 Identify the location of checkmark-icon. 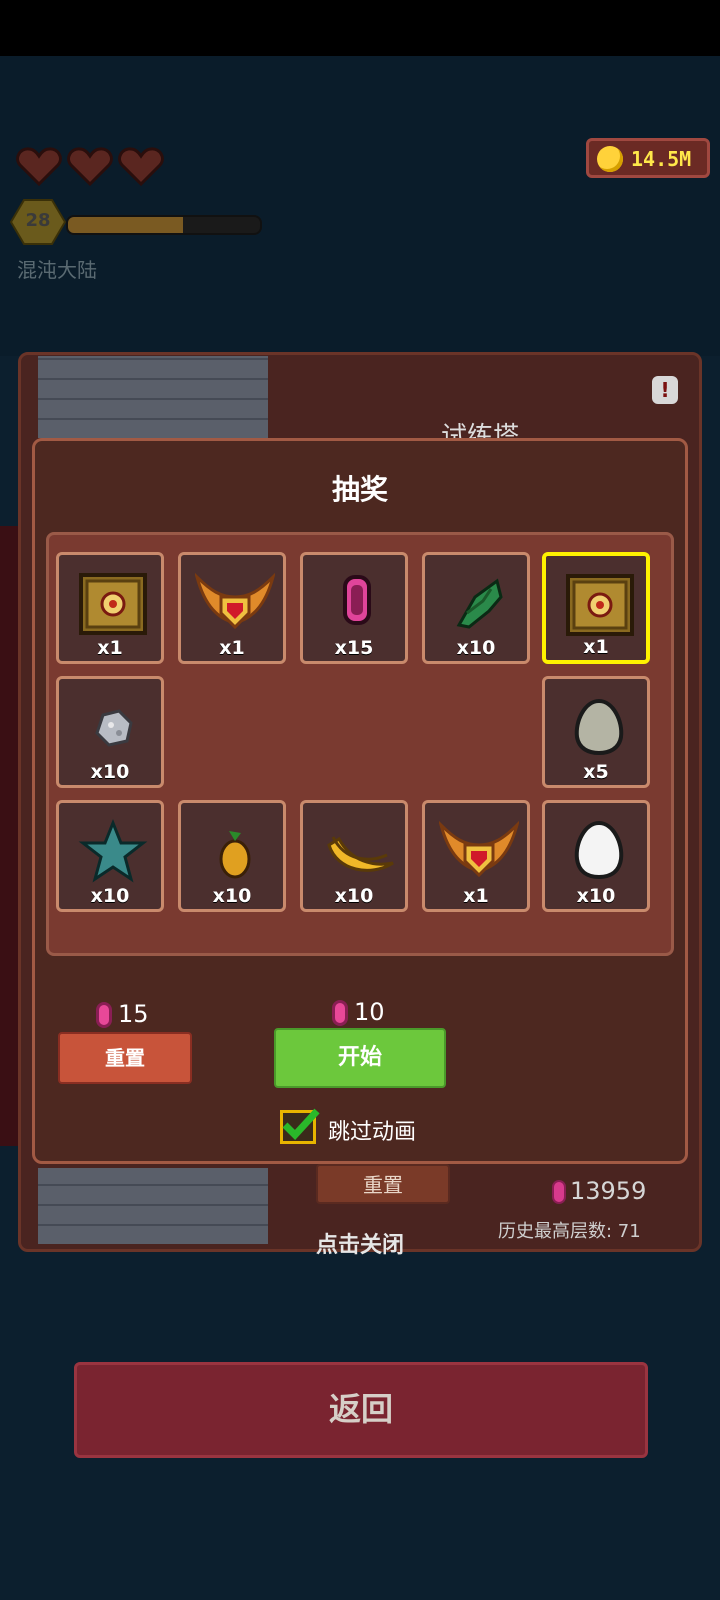
(301, 1124).